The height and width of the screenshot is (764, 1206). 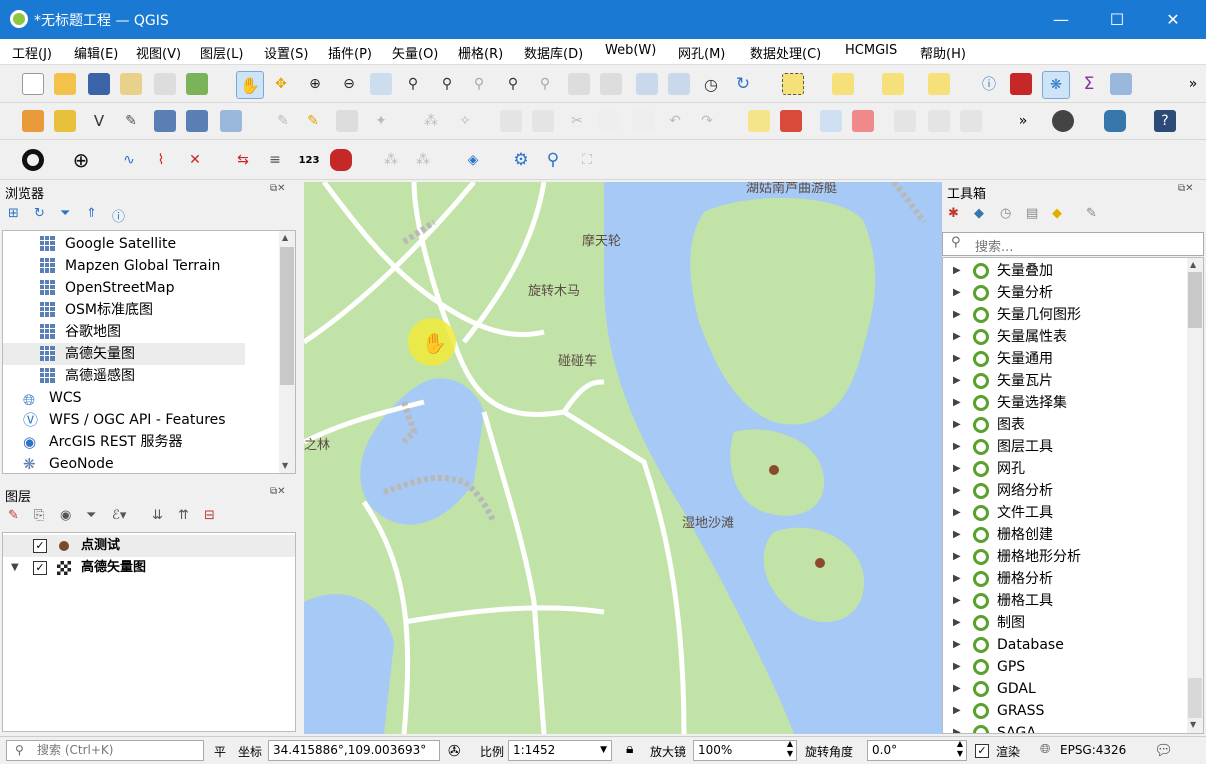 What do you see at coordinates (1064, 513) in the screenshot?
I see `toolbox-group: ▶ 文件工具` at bounding box center [1064, 513].